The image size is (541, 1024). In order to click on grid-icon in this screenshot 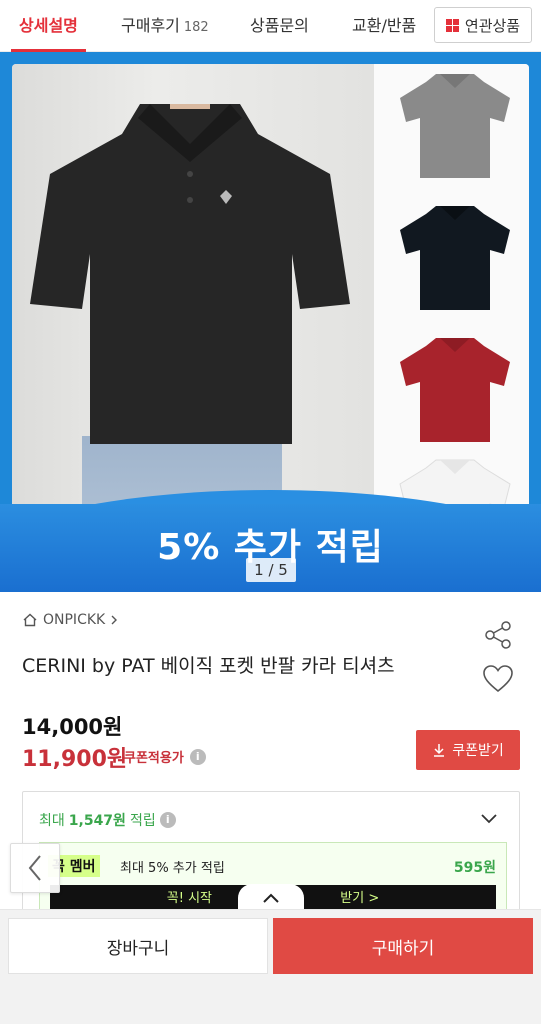, I will do `click(452, 25)`.